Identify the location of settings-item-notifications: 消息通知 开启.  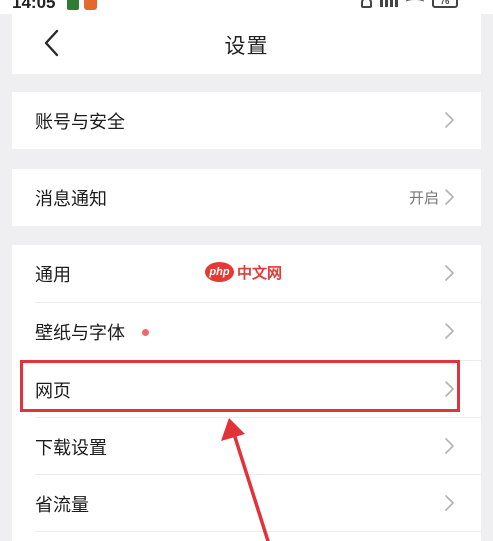
(246, 197).